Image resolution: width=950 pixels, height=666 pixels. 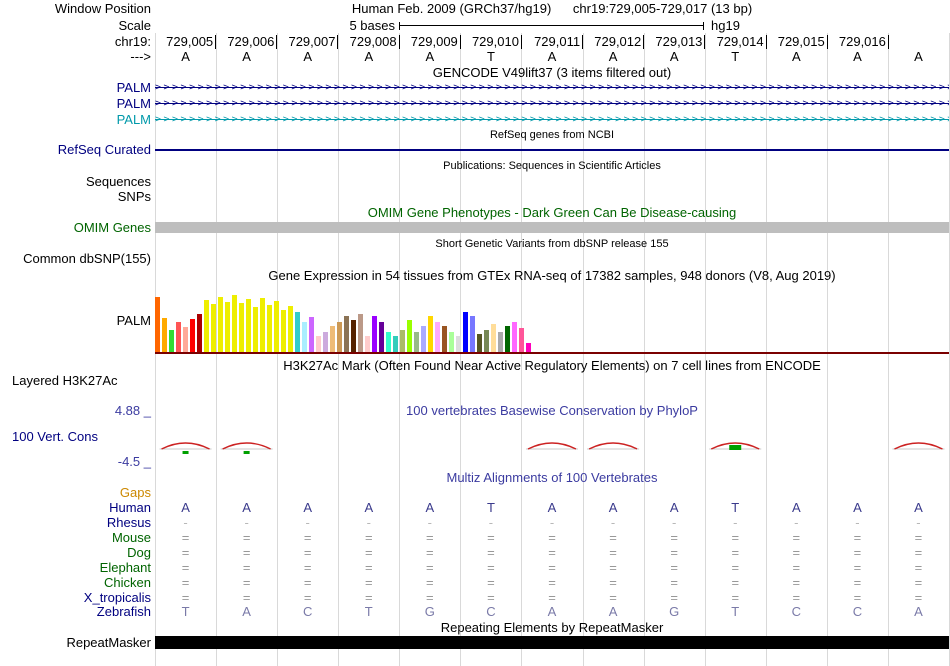 I want to click on multiz-track-title: Multiz Alignments of 100 Vertebrates, so click(x=552, y=478).